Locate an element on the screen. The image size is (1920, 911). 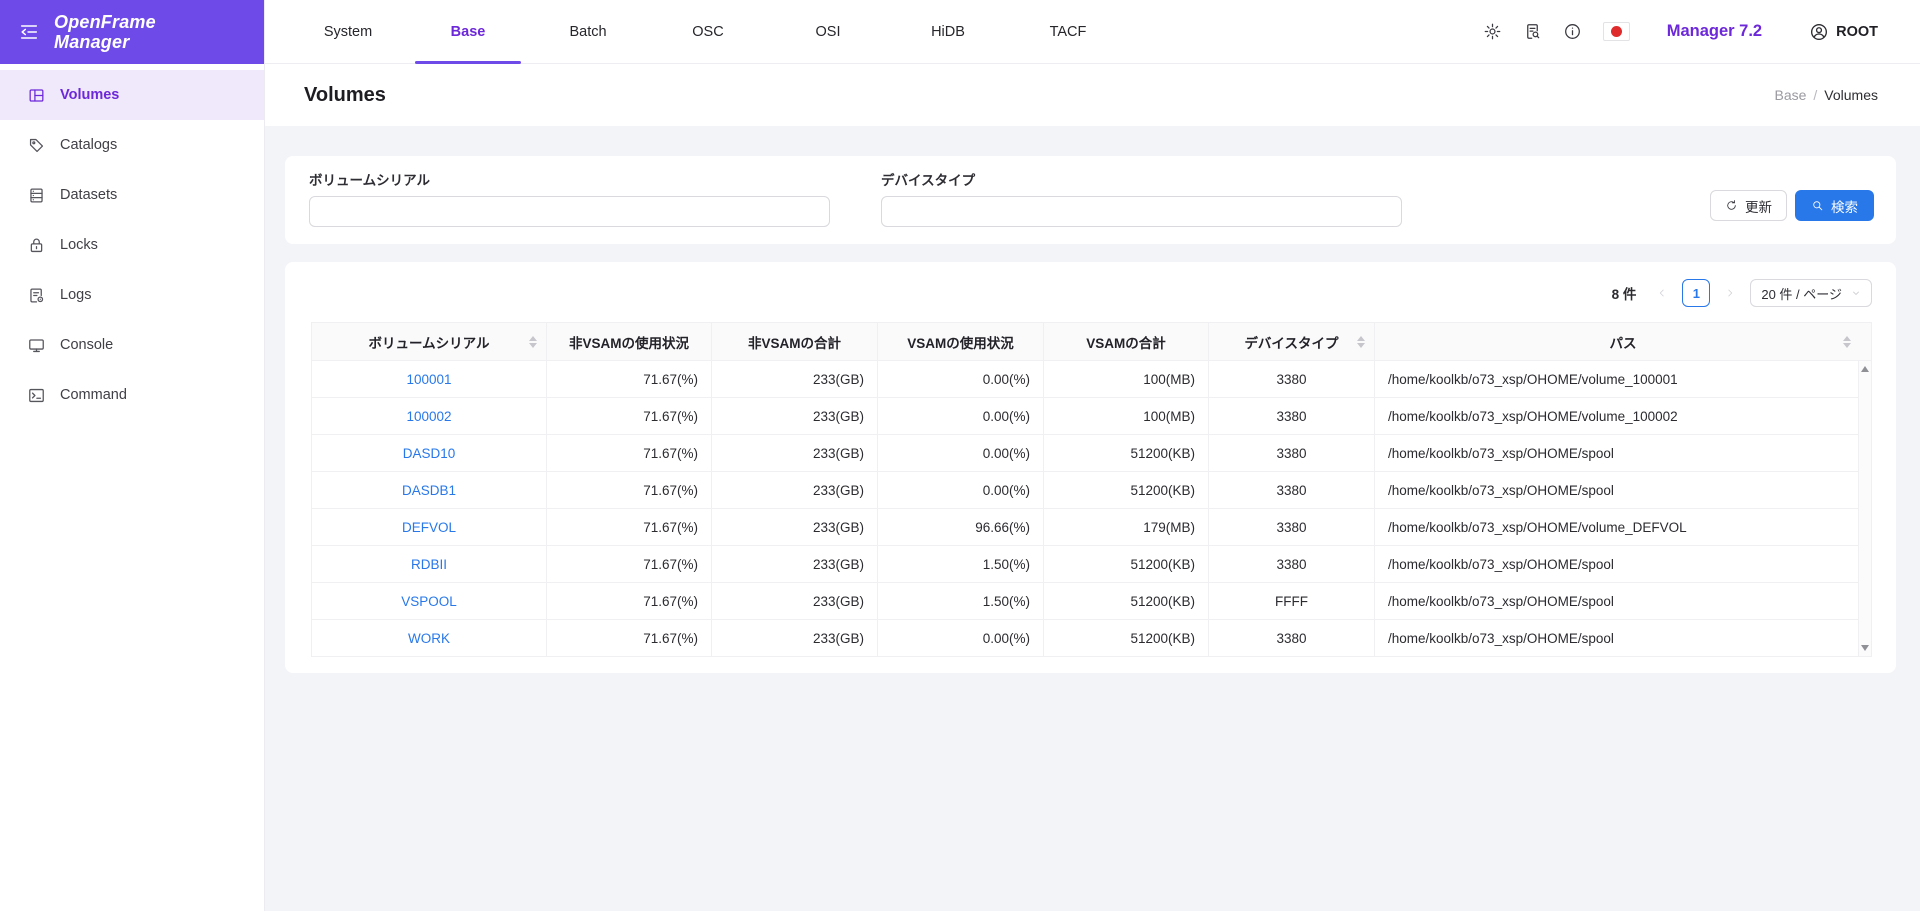
logs-icon is located at coordinates (37, 295).